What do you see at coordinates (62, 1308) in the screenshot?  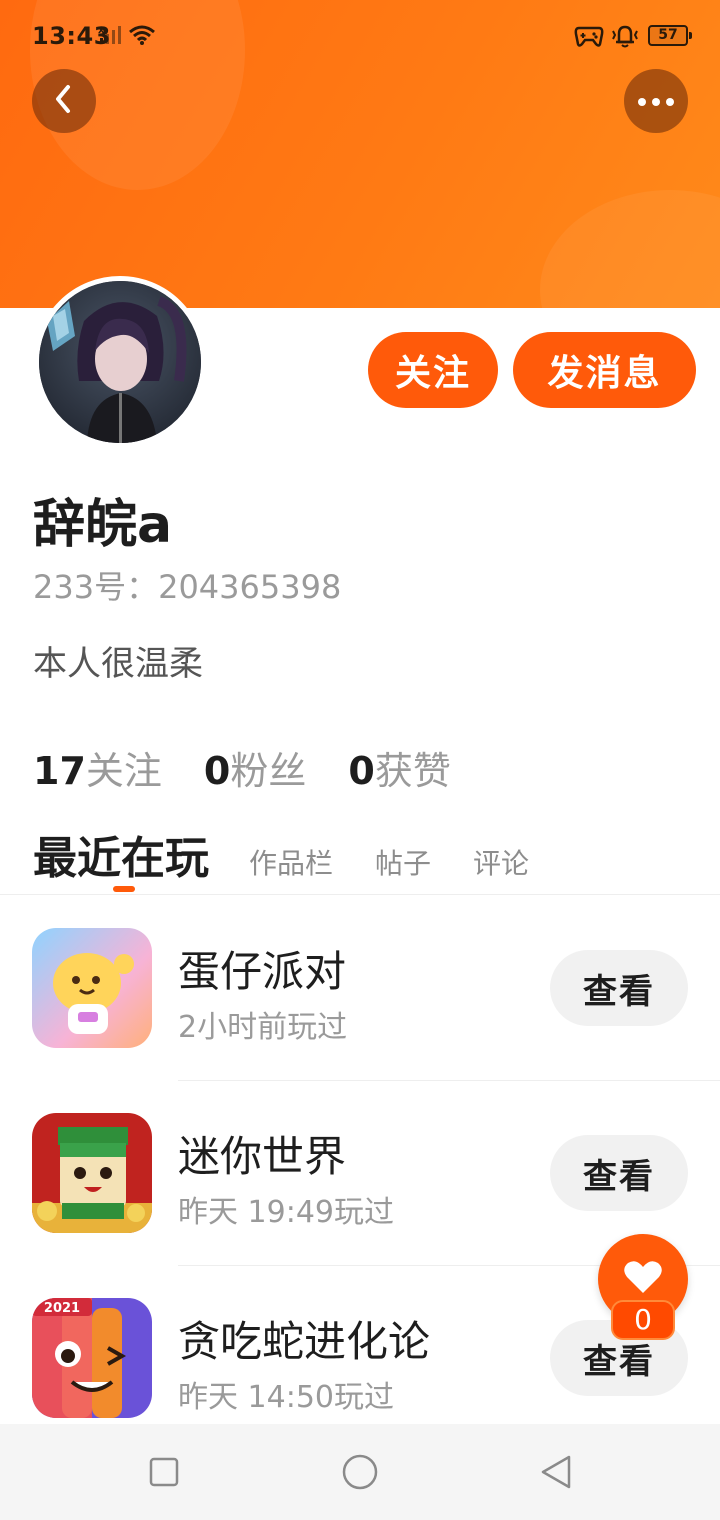 I see `game-badge-year: 2021` at bounding box center [62, 1308].